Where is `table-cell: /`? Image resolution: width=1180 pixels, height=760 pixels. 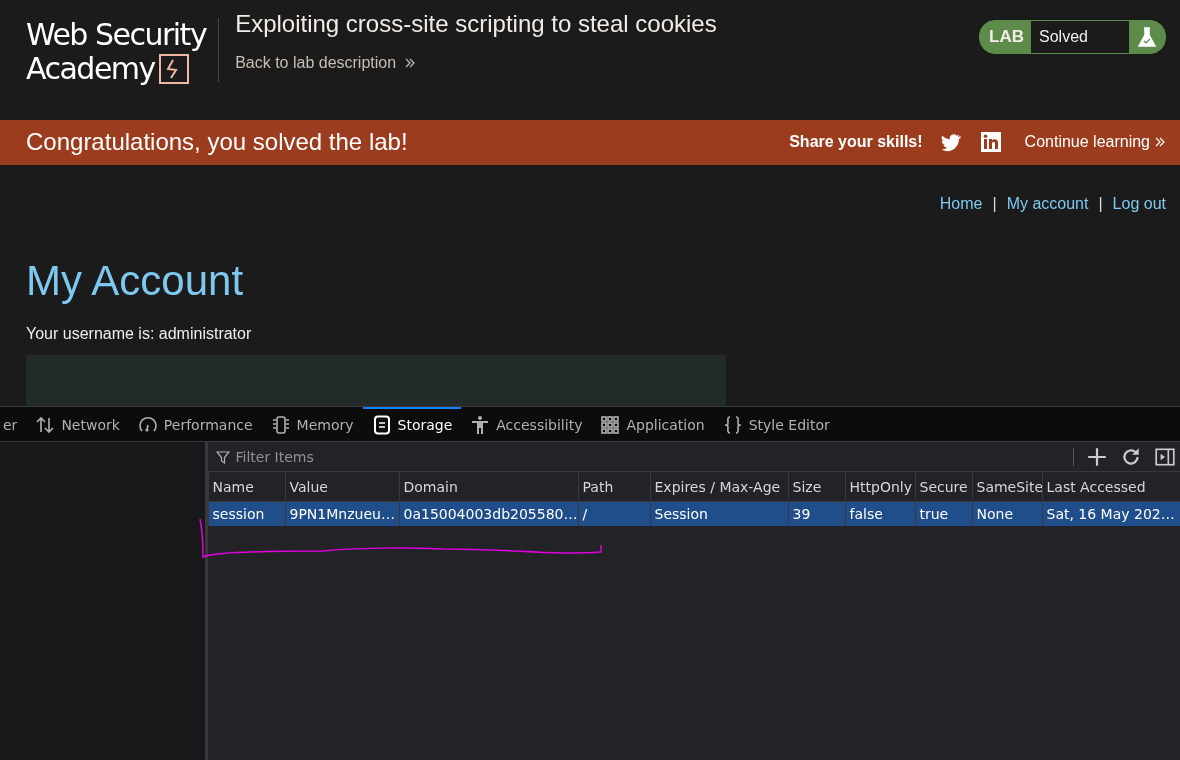
table-cell: / is located at coordinates (614, 513).